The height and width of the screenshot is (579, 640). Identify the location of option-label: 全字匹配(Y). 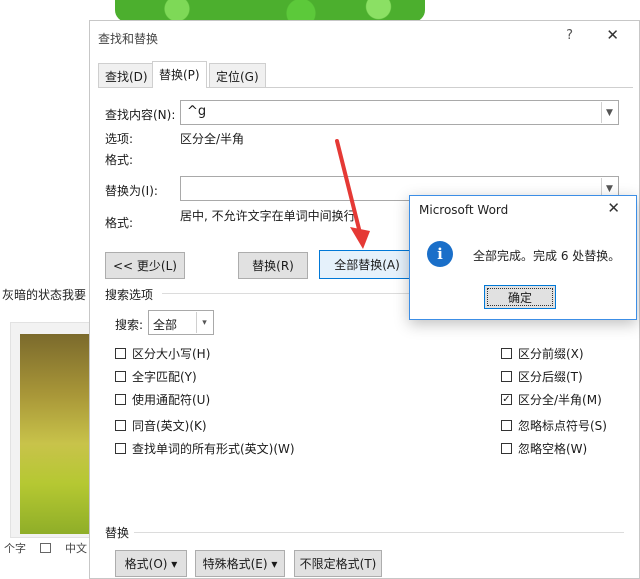
(164, 377).